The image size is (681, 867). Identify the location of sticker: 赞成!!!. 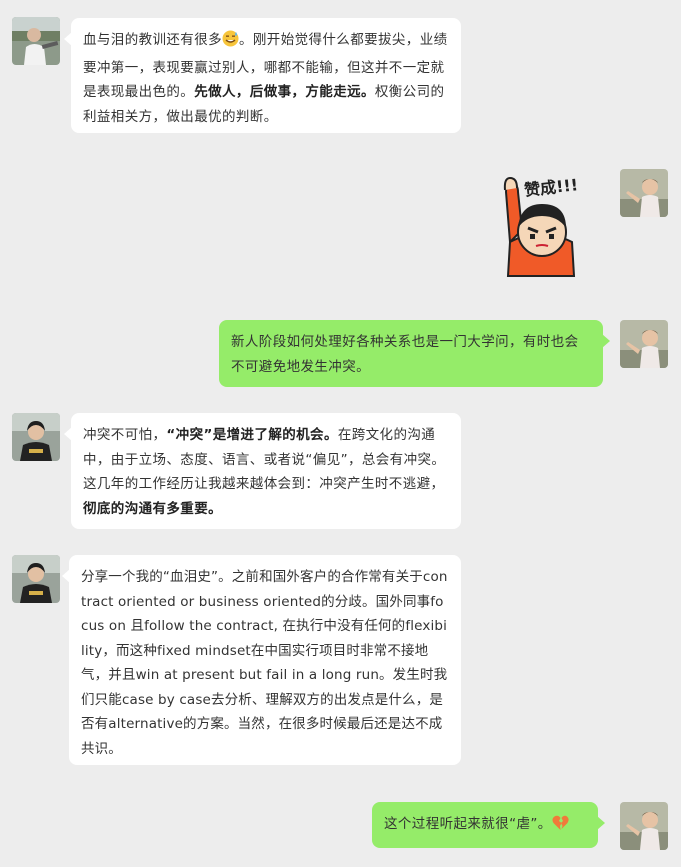
(545, 225).